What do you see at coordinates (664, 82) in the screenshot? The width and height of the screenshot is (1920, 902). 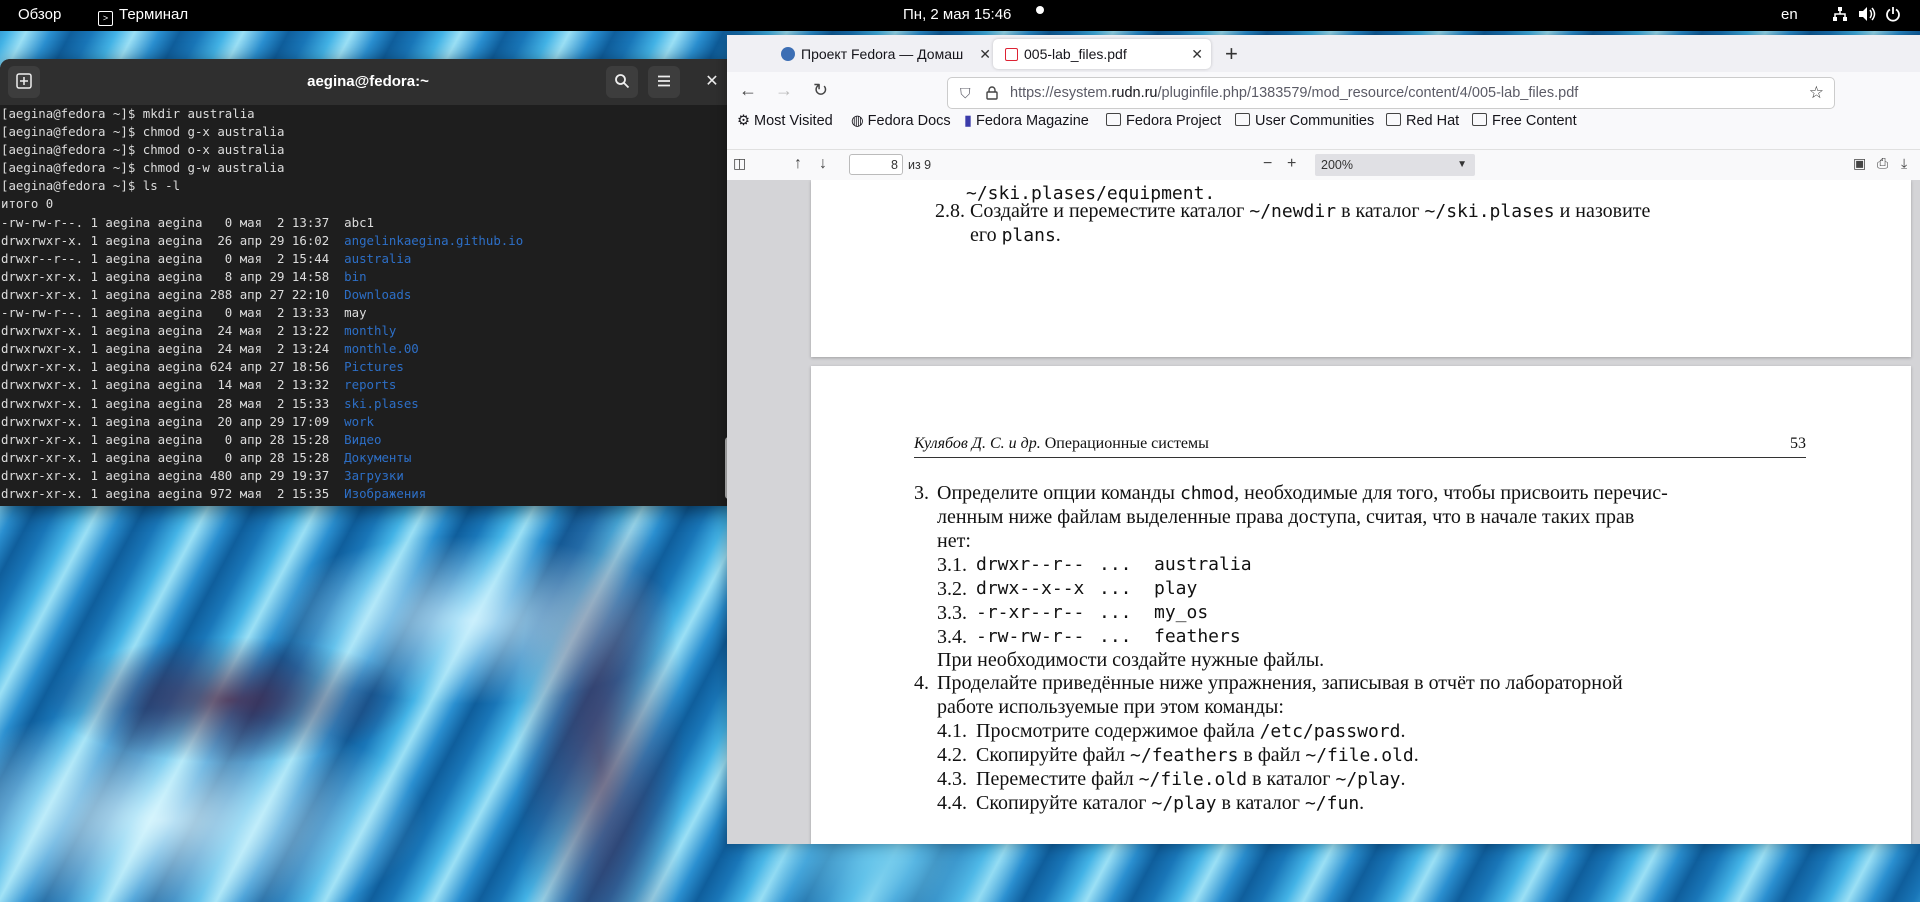 I see `hamburger-menu-button` at bounding box center [664, 82].